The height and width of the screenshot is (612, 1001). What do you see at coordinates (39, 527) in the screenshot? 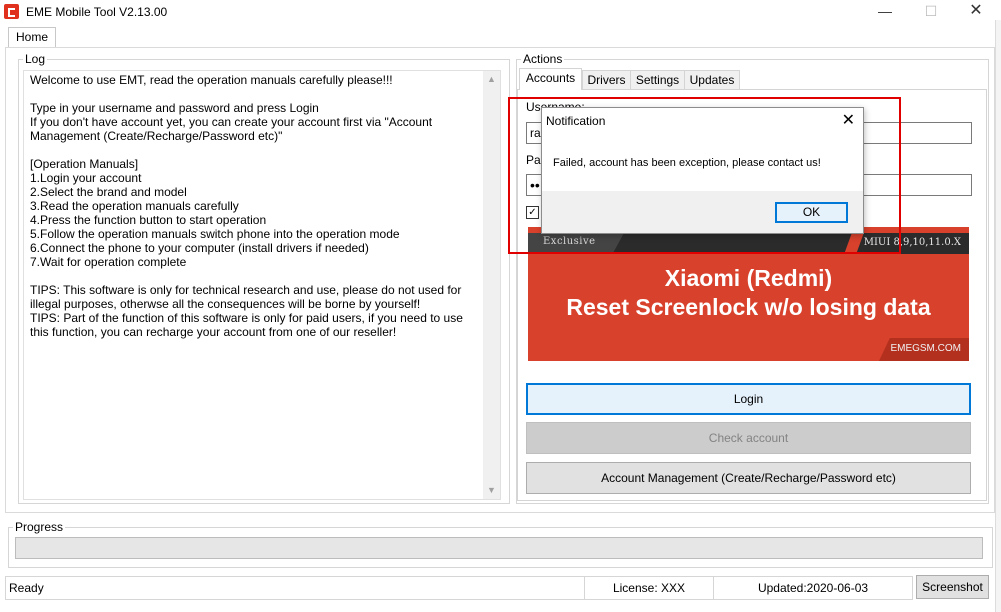
I see `progress-group-title: Progress` at bounding box center [39, 527].